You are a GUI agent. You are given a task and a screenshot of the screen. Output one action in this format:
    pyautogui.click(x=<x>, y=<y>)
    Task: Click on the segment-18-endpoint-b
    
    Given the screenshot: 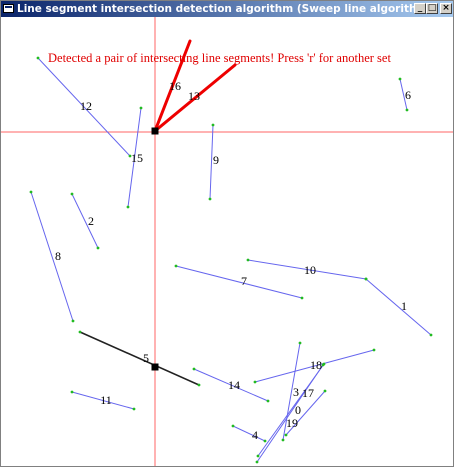 What is the action you would take?
    pyautogui.click(x=374, y=350)
    